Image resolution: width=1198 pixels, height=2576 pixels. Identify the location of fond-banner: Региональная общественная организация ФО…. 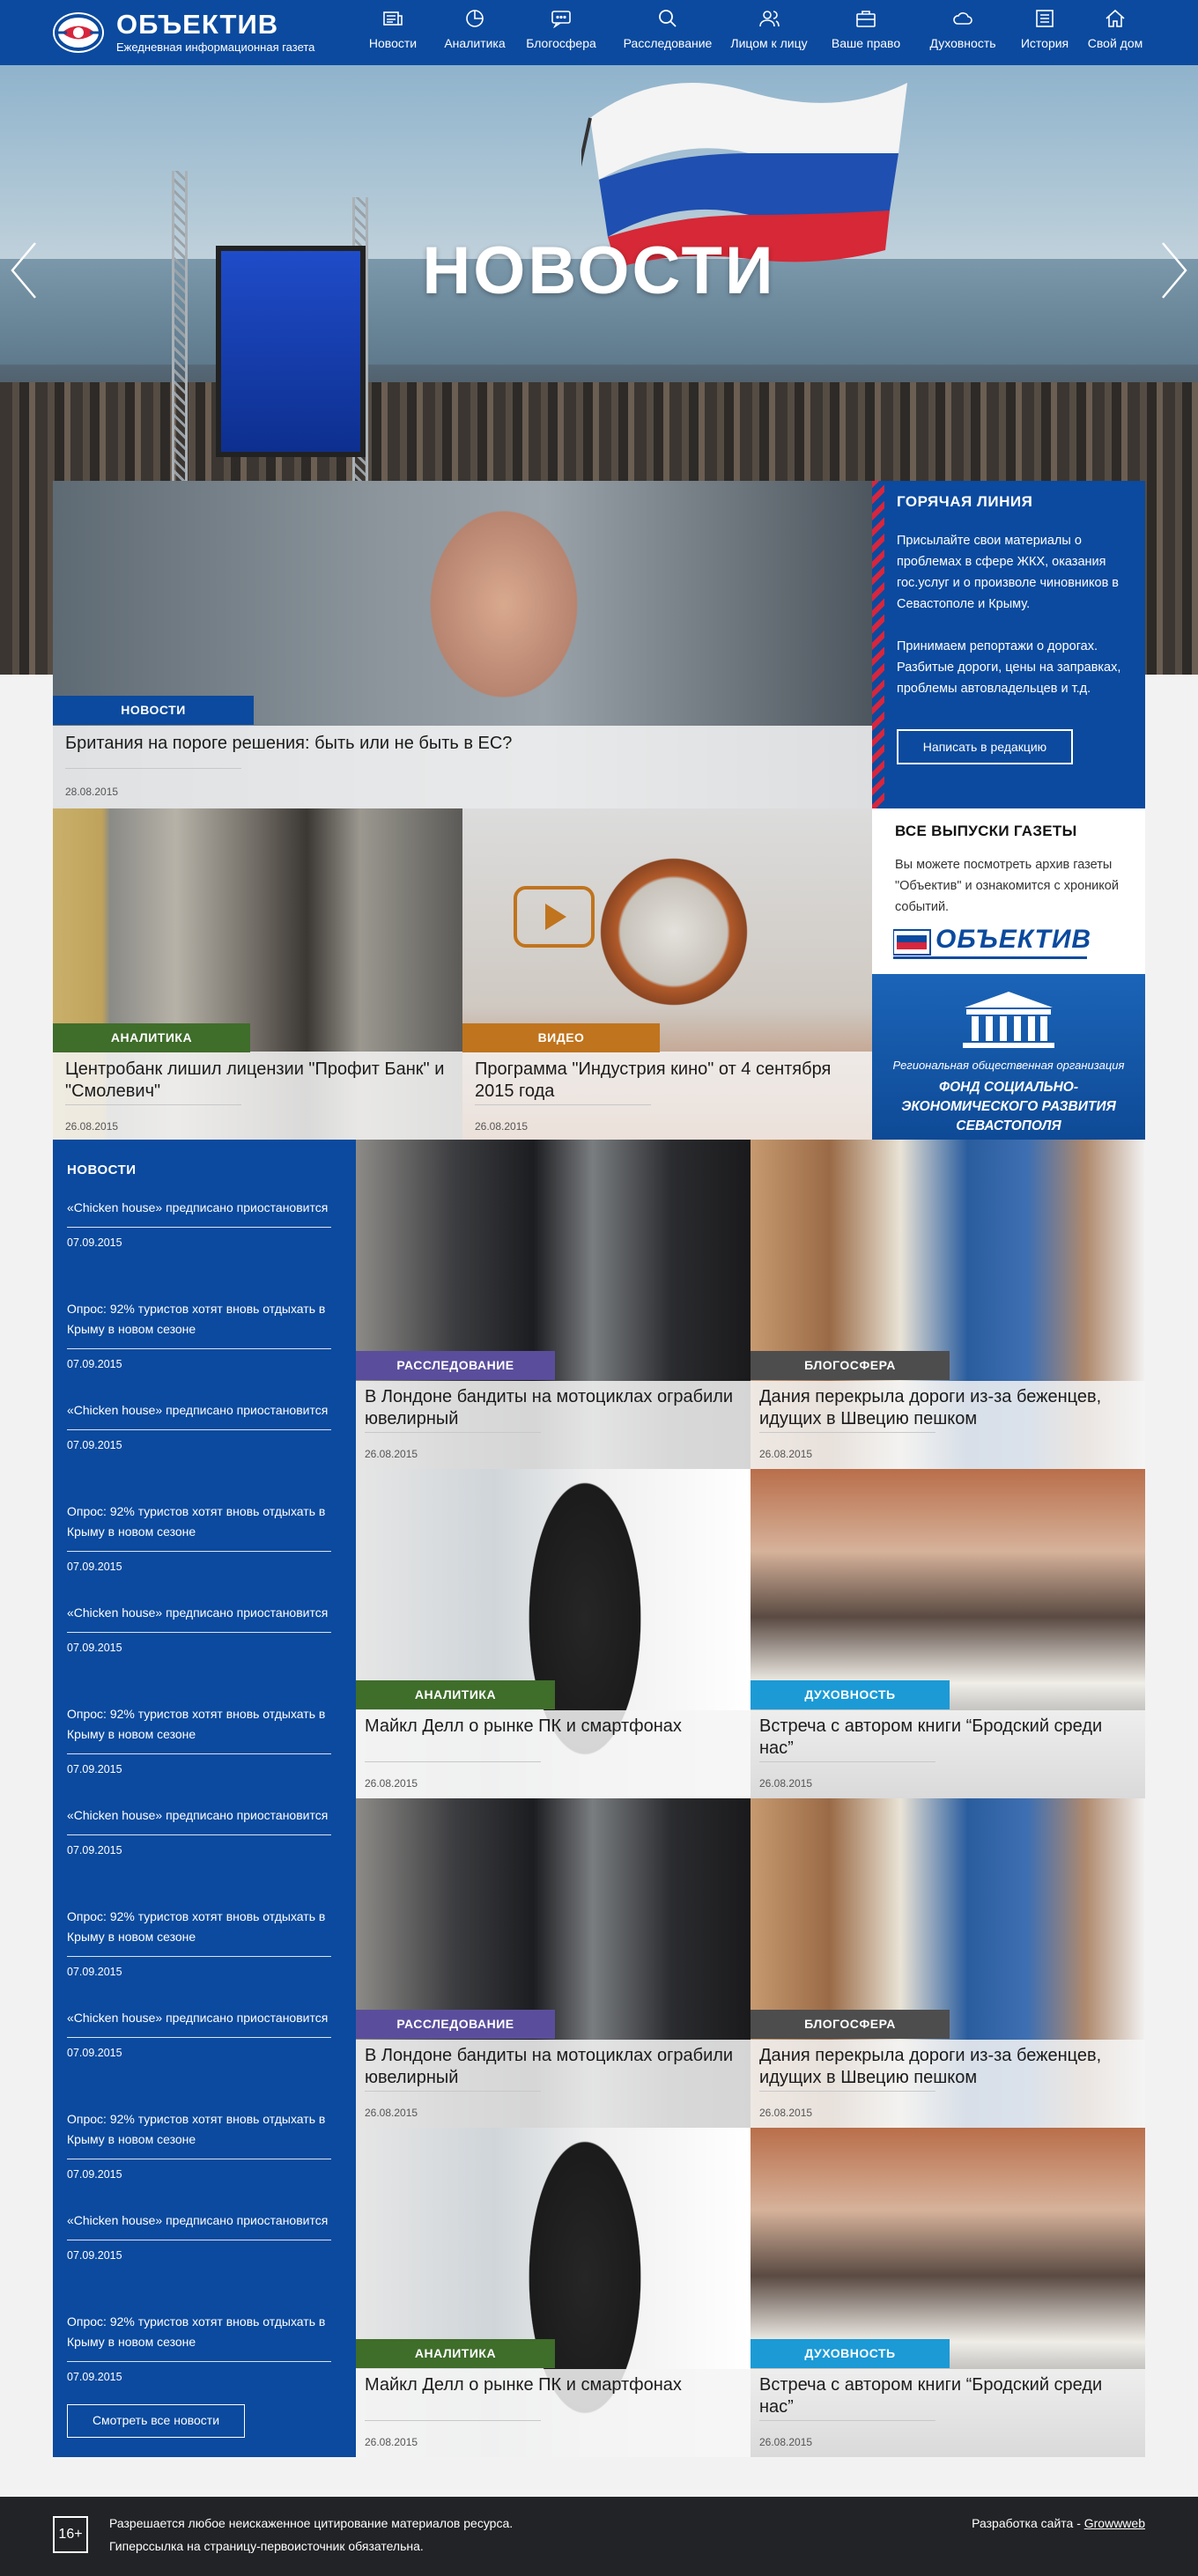
(1008, 1057).